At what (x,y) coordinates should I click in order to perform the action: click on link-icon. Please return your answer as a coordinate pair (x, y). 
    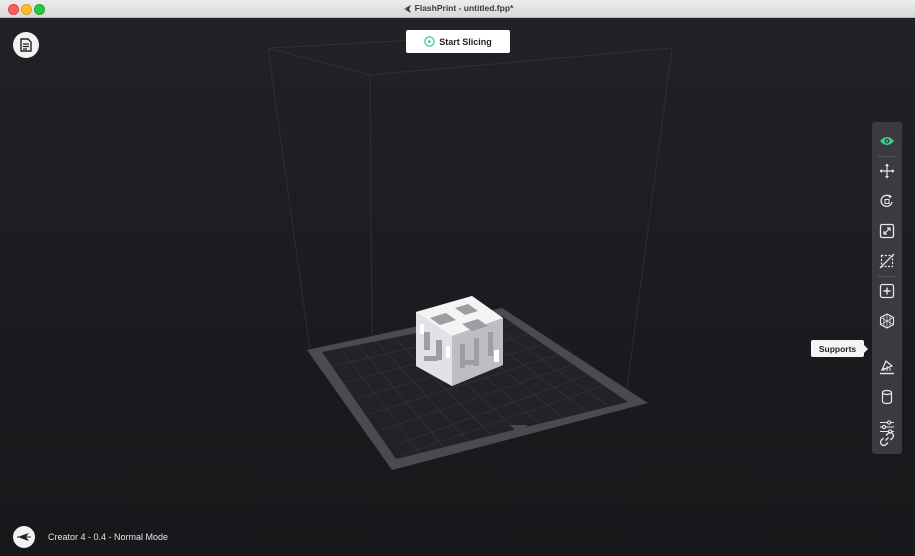
    Looking at the image, I should click on (887, 439).